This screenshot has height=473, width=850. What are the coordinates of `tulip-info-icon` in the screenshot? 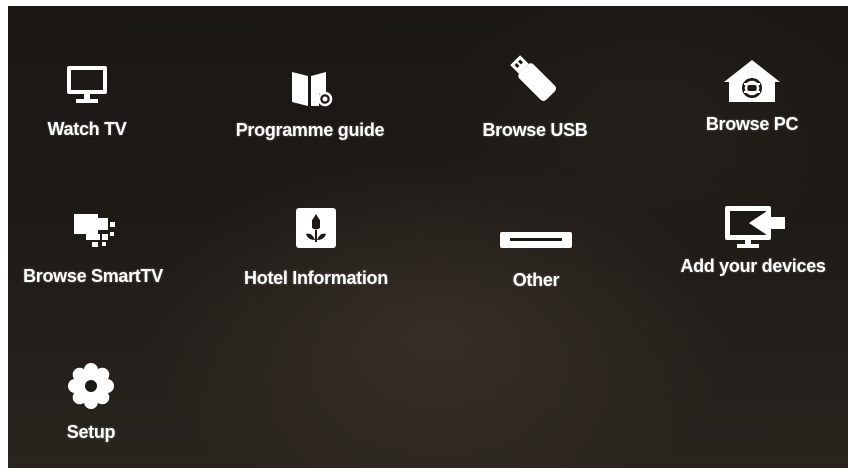 It's located at (316, 228).